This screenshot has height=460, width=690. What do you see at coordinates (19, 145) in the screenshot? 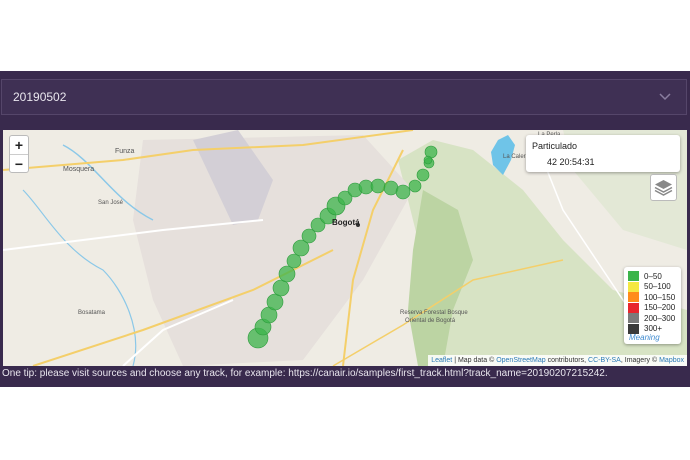
I see `zoom-in-button: +` at bounding box center [19, 145].